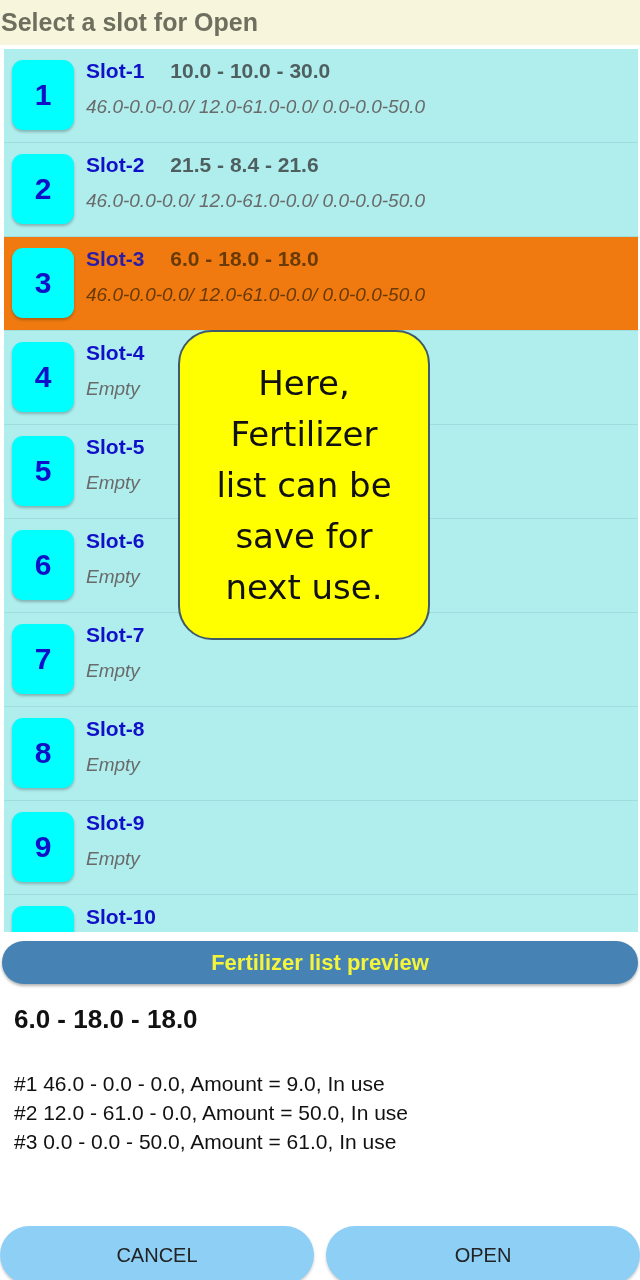 The height and width of the screenshot is (1280, 640). Describe the element at coordinates (43, 659) in the screenshot. I see `slot-number-badge: 7` at that location.